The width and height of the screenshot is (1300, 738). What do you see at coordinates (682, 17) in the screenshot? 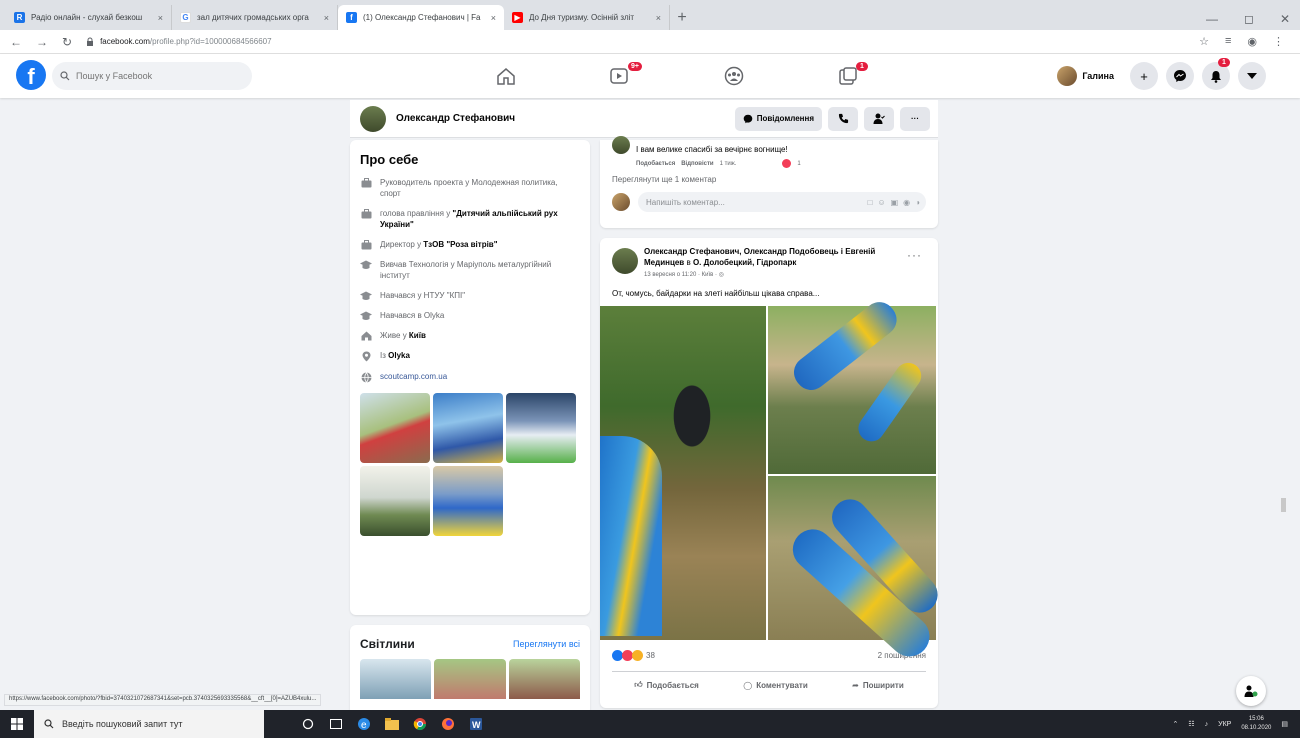
I see `new-tab-button: +` at bounding box center [682, 17].